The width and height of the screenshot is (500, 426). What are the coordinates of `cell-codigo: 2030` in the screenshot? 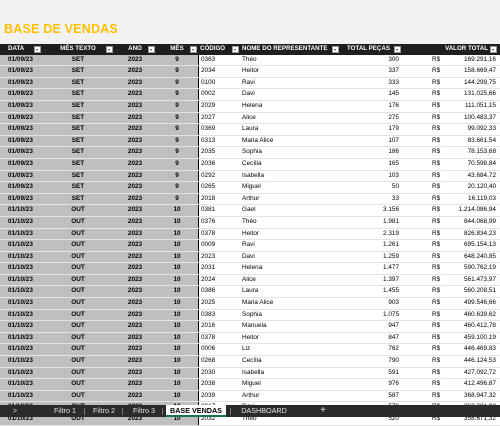 It's located at (219, 373).